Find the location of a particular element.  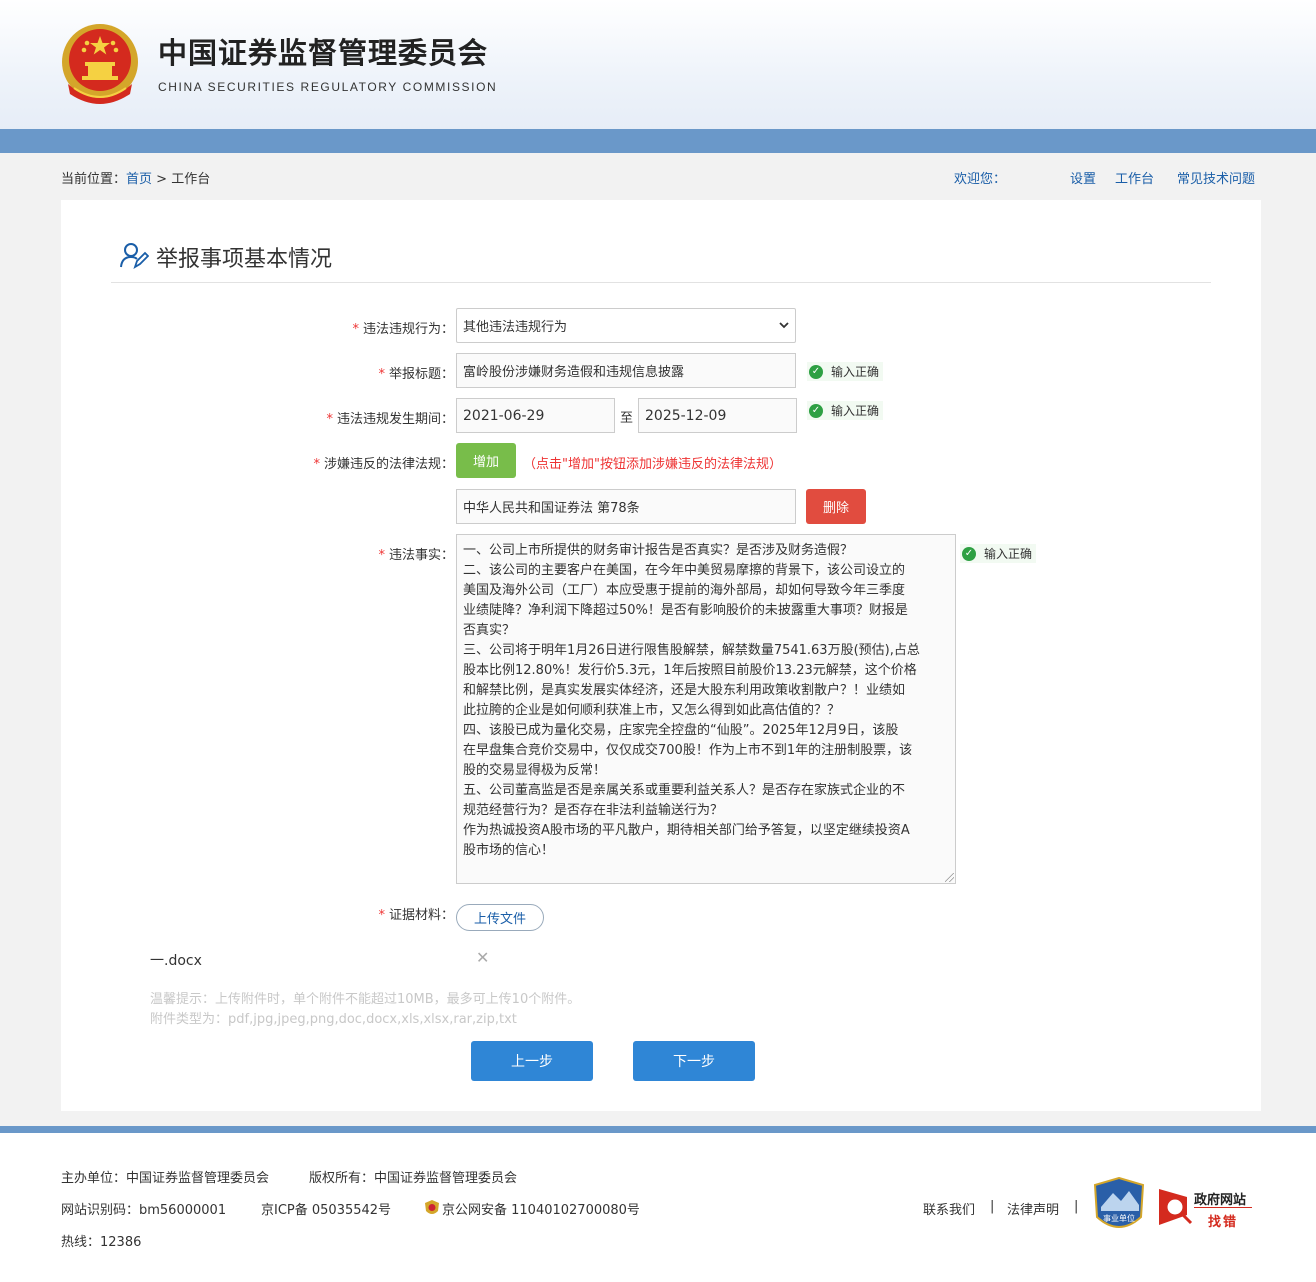

report-title-label: * 举报标题： is located at coordinates (416, 374).